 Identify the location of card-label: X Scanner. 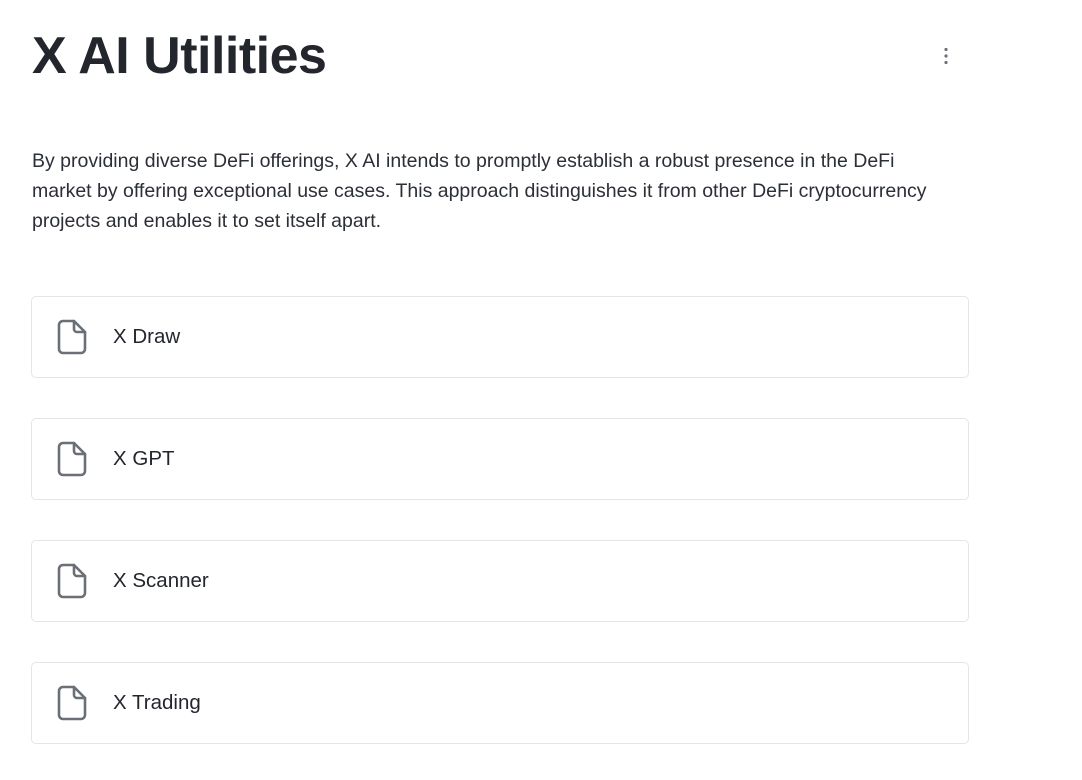
(161, 580).